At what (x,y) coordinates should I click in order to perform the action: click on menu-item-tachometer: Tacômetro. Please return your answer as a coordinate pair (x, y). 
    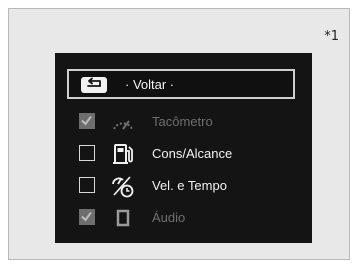
    Looking at the image, I should click on (183, 122).